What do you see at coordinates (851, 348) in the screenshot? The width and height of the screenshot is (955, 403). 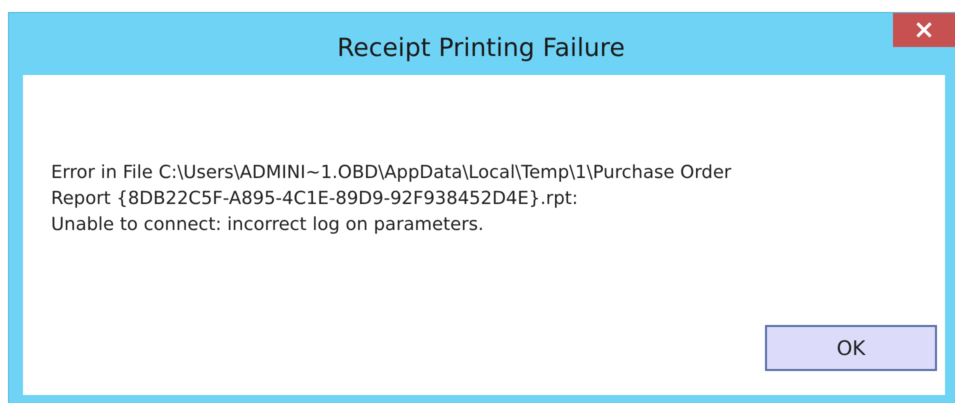 I see `ok-button: OK` at bounding box center [851, 348].